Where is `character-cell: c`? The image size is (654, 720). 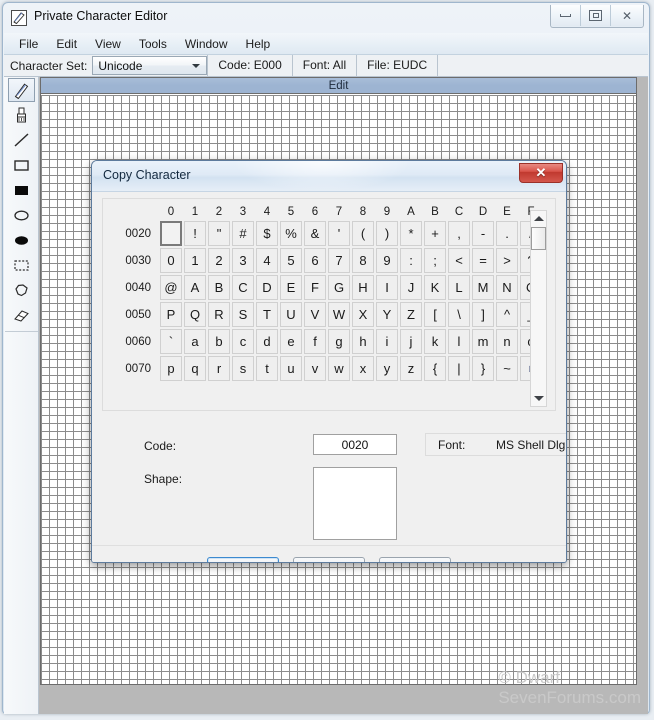
character-cell: c is located at coordinates (243, 341).